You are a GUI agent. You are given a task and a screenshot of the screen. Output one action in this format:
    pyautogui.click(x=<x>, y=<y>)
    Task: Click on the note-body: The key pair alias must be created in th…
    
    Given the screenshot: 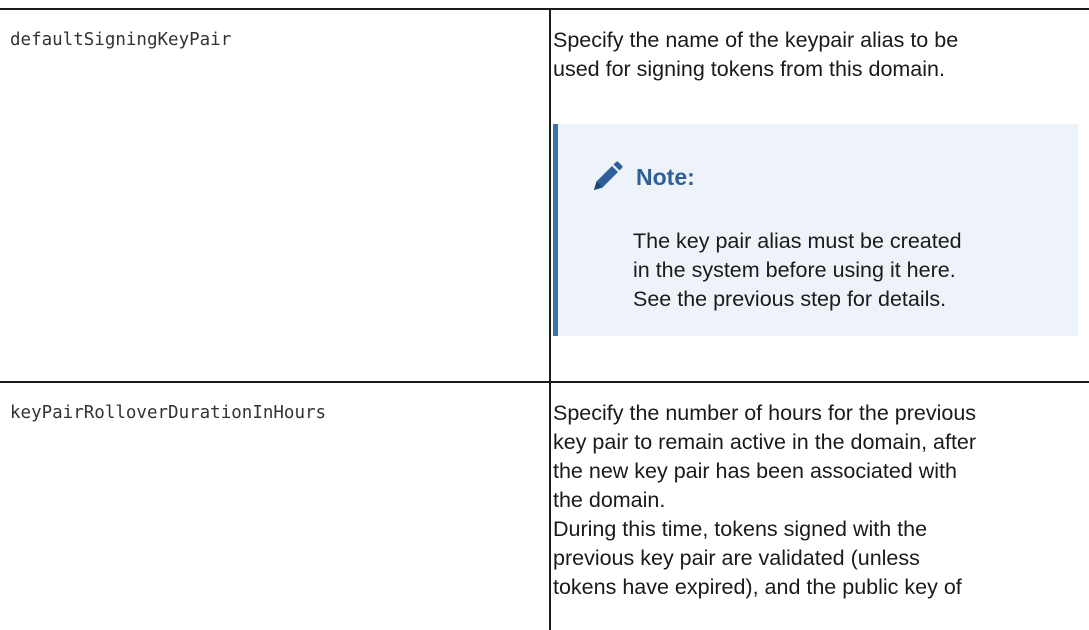 What is the action you would take?
    pyautogui.click(x=848, y=270)
    